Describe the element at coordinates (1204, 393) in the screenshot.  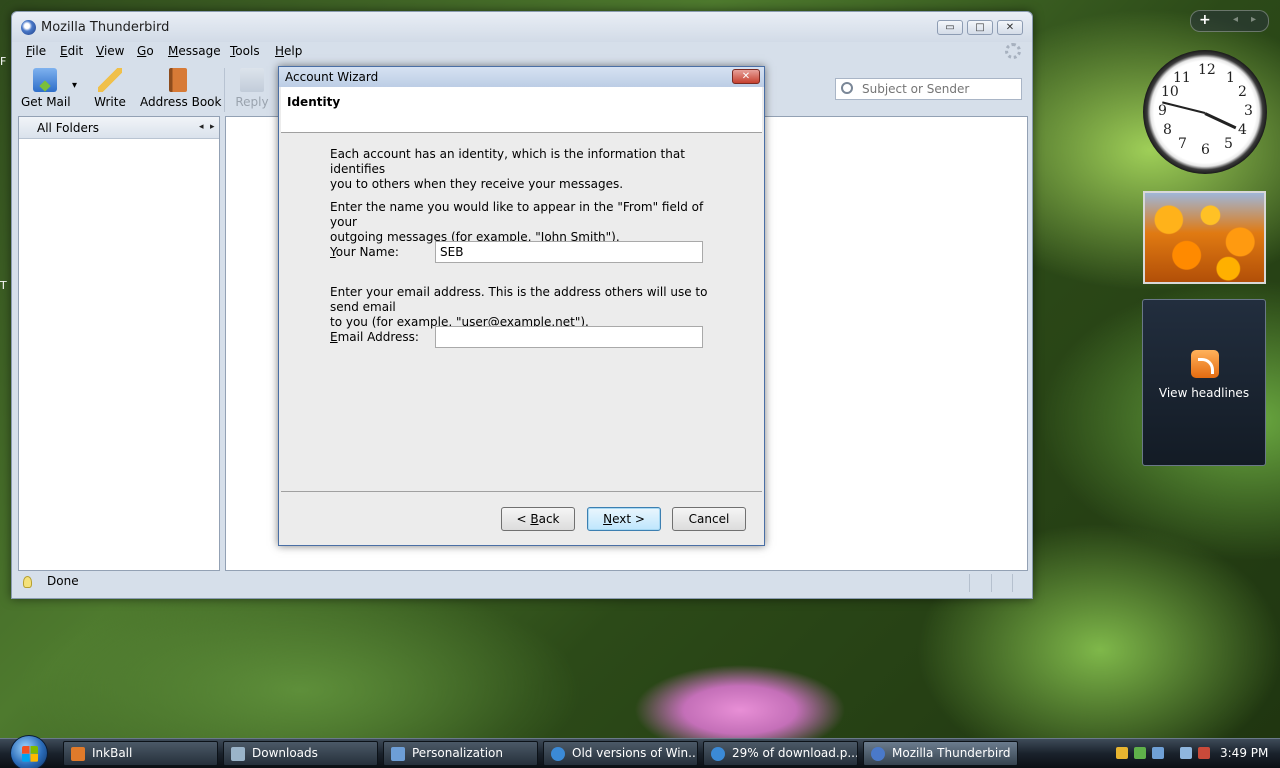
I see `view-headlines-link: View headlines` at that location.